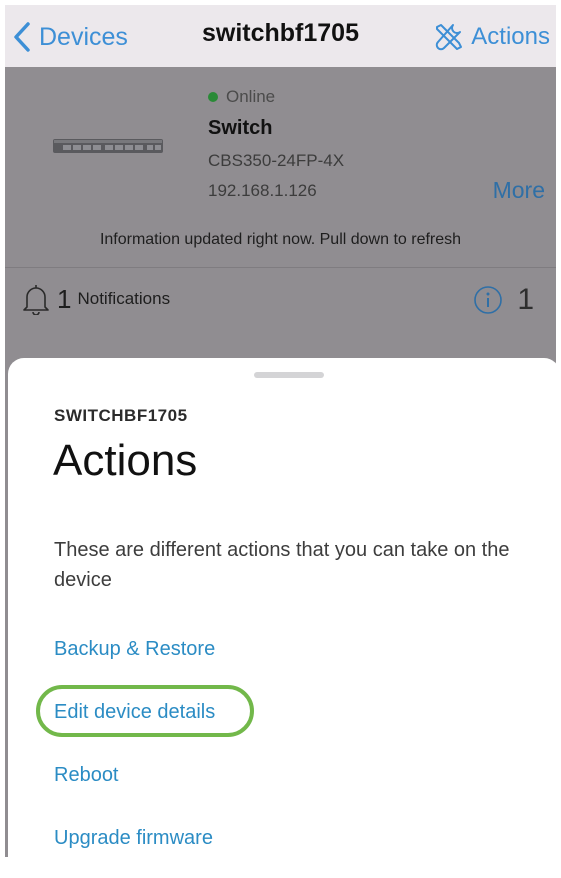 The height and width of the screenshot is (878, 561). What do you see at coordinates (133, 838) in the screenshot?
I see `upgrade-firmware-action: Upgrade firmware` at bounding box center [133, 838].